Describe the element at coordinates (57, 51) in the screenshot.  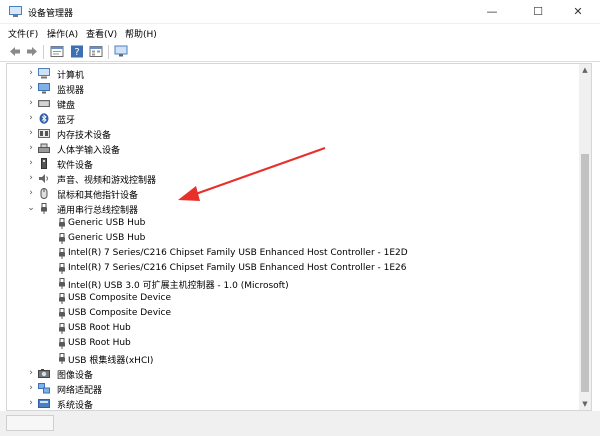
I see `properties-icon` at that location.